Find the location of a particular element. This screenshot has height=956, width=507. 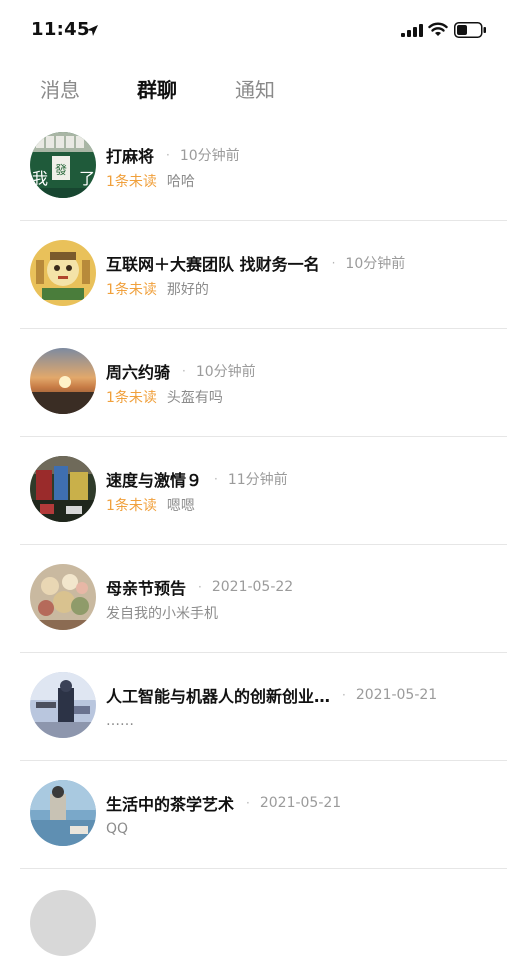

group-avatar: 我 了 發 is located at coordinates (63, 165).